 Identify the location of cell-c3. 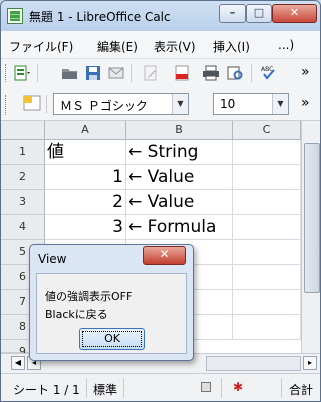
(267, 202).